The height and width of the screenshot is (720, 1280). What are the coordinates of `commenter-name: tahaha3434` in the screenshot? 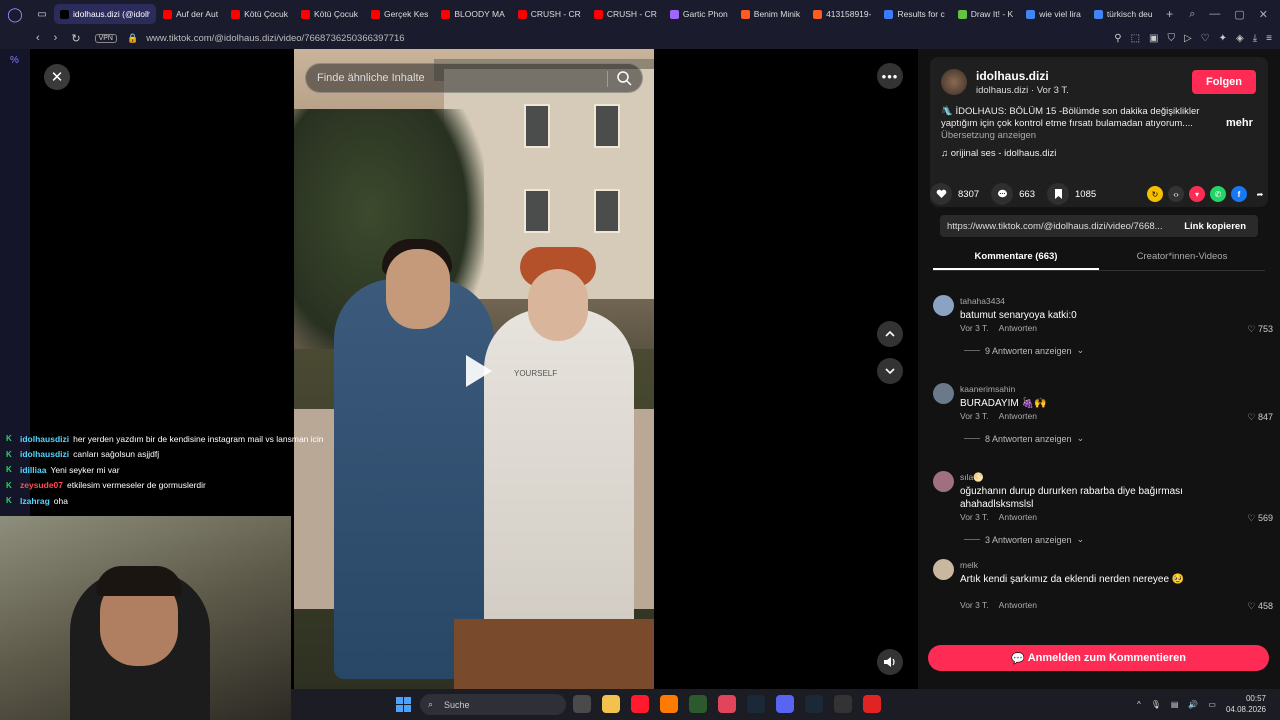 It's located at (982, 301).